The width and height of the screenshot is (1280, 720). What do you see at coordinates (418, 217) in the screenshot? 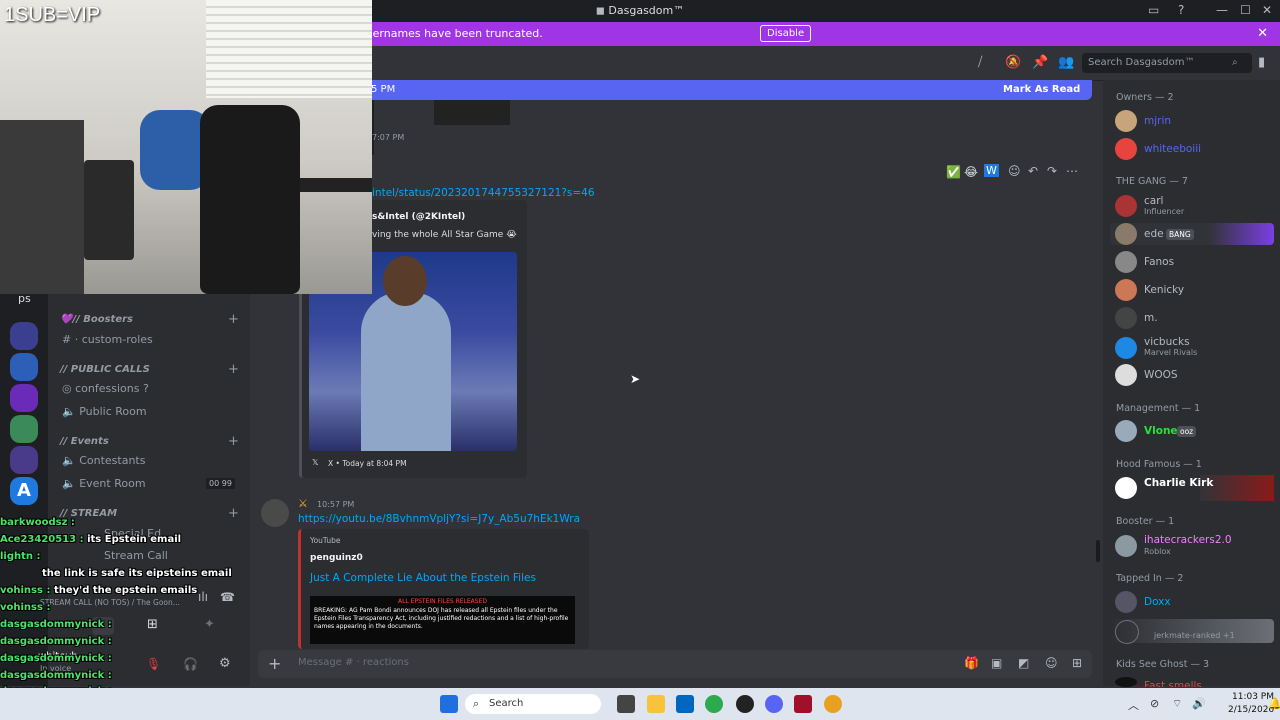
I see `tweet-author: s&Intel (@2KIntel)` at bounding box center [418, 217].